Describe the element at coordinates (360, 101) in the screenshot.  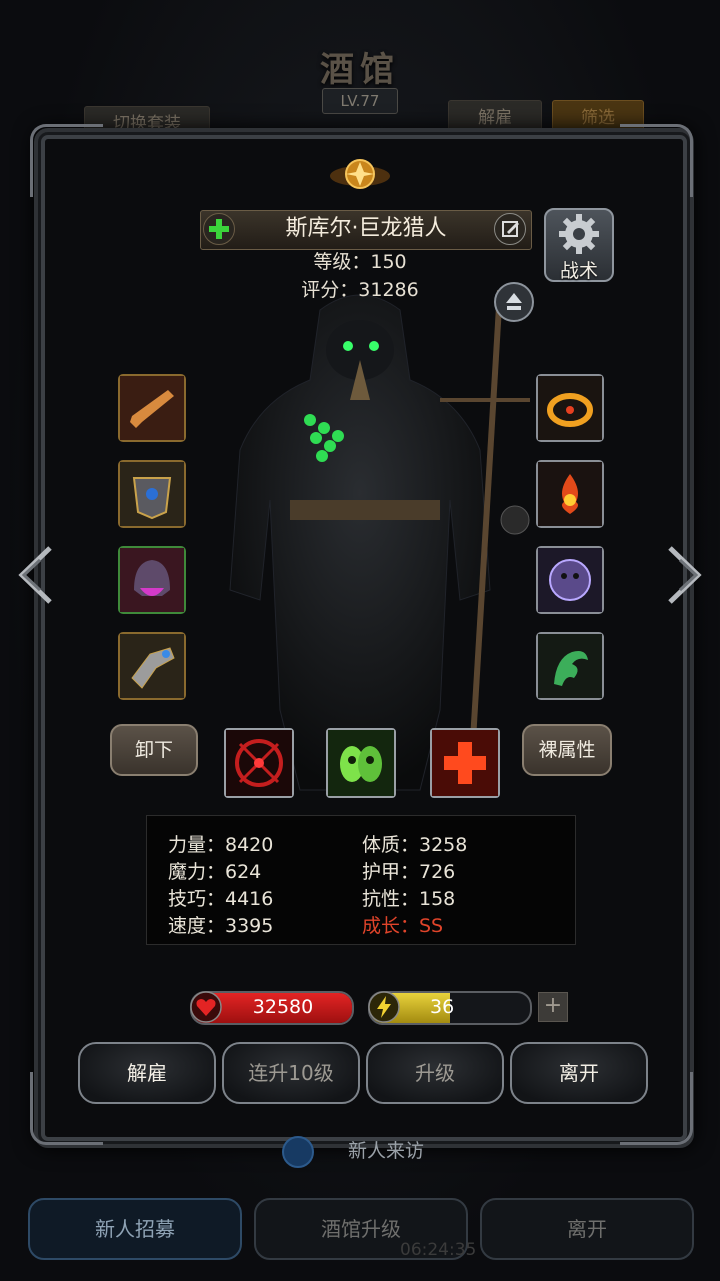
I see `tavern-level-badge: LV.77` at that location.